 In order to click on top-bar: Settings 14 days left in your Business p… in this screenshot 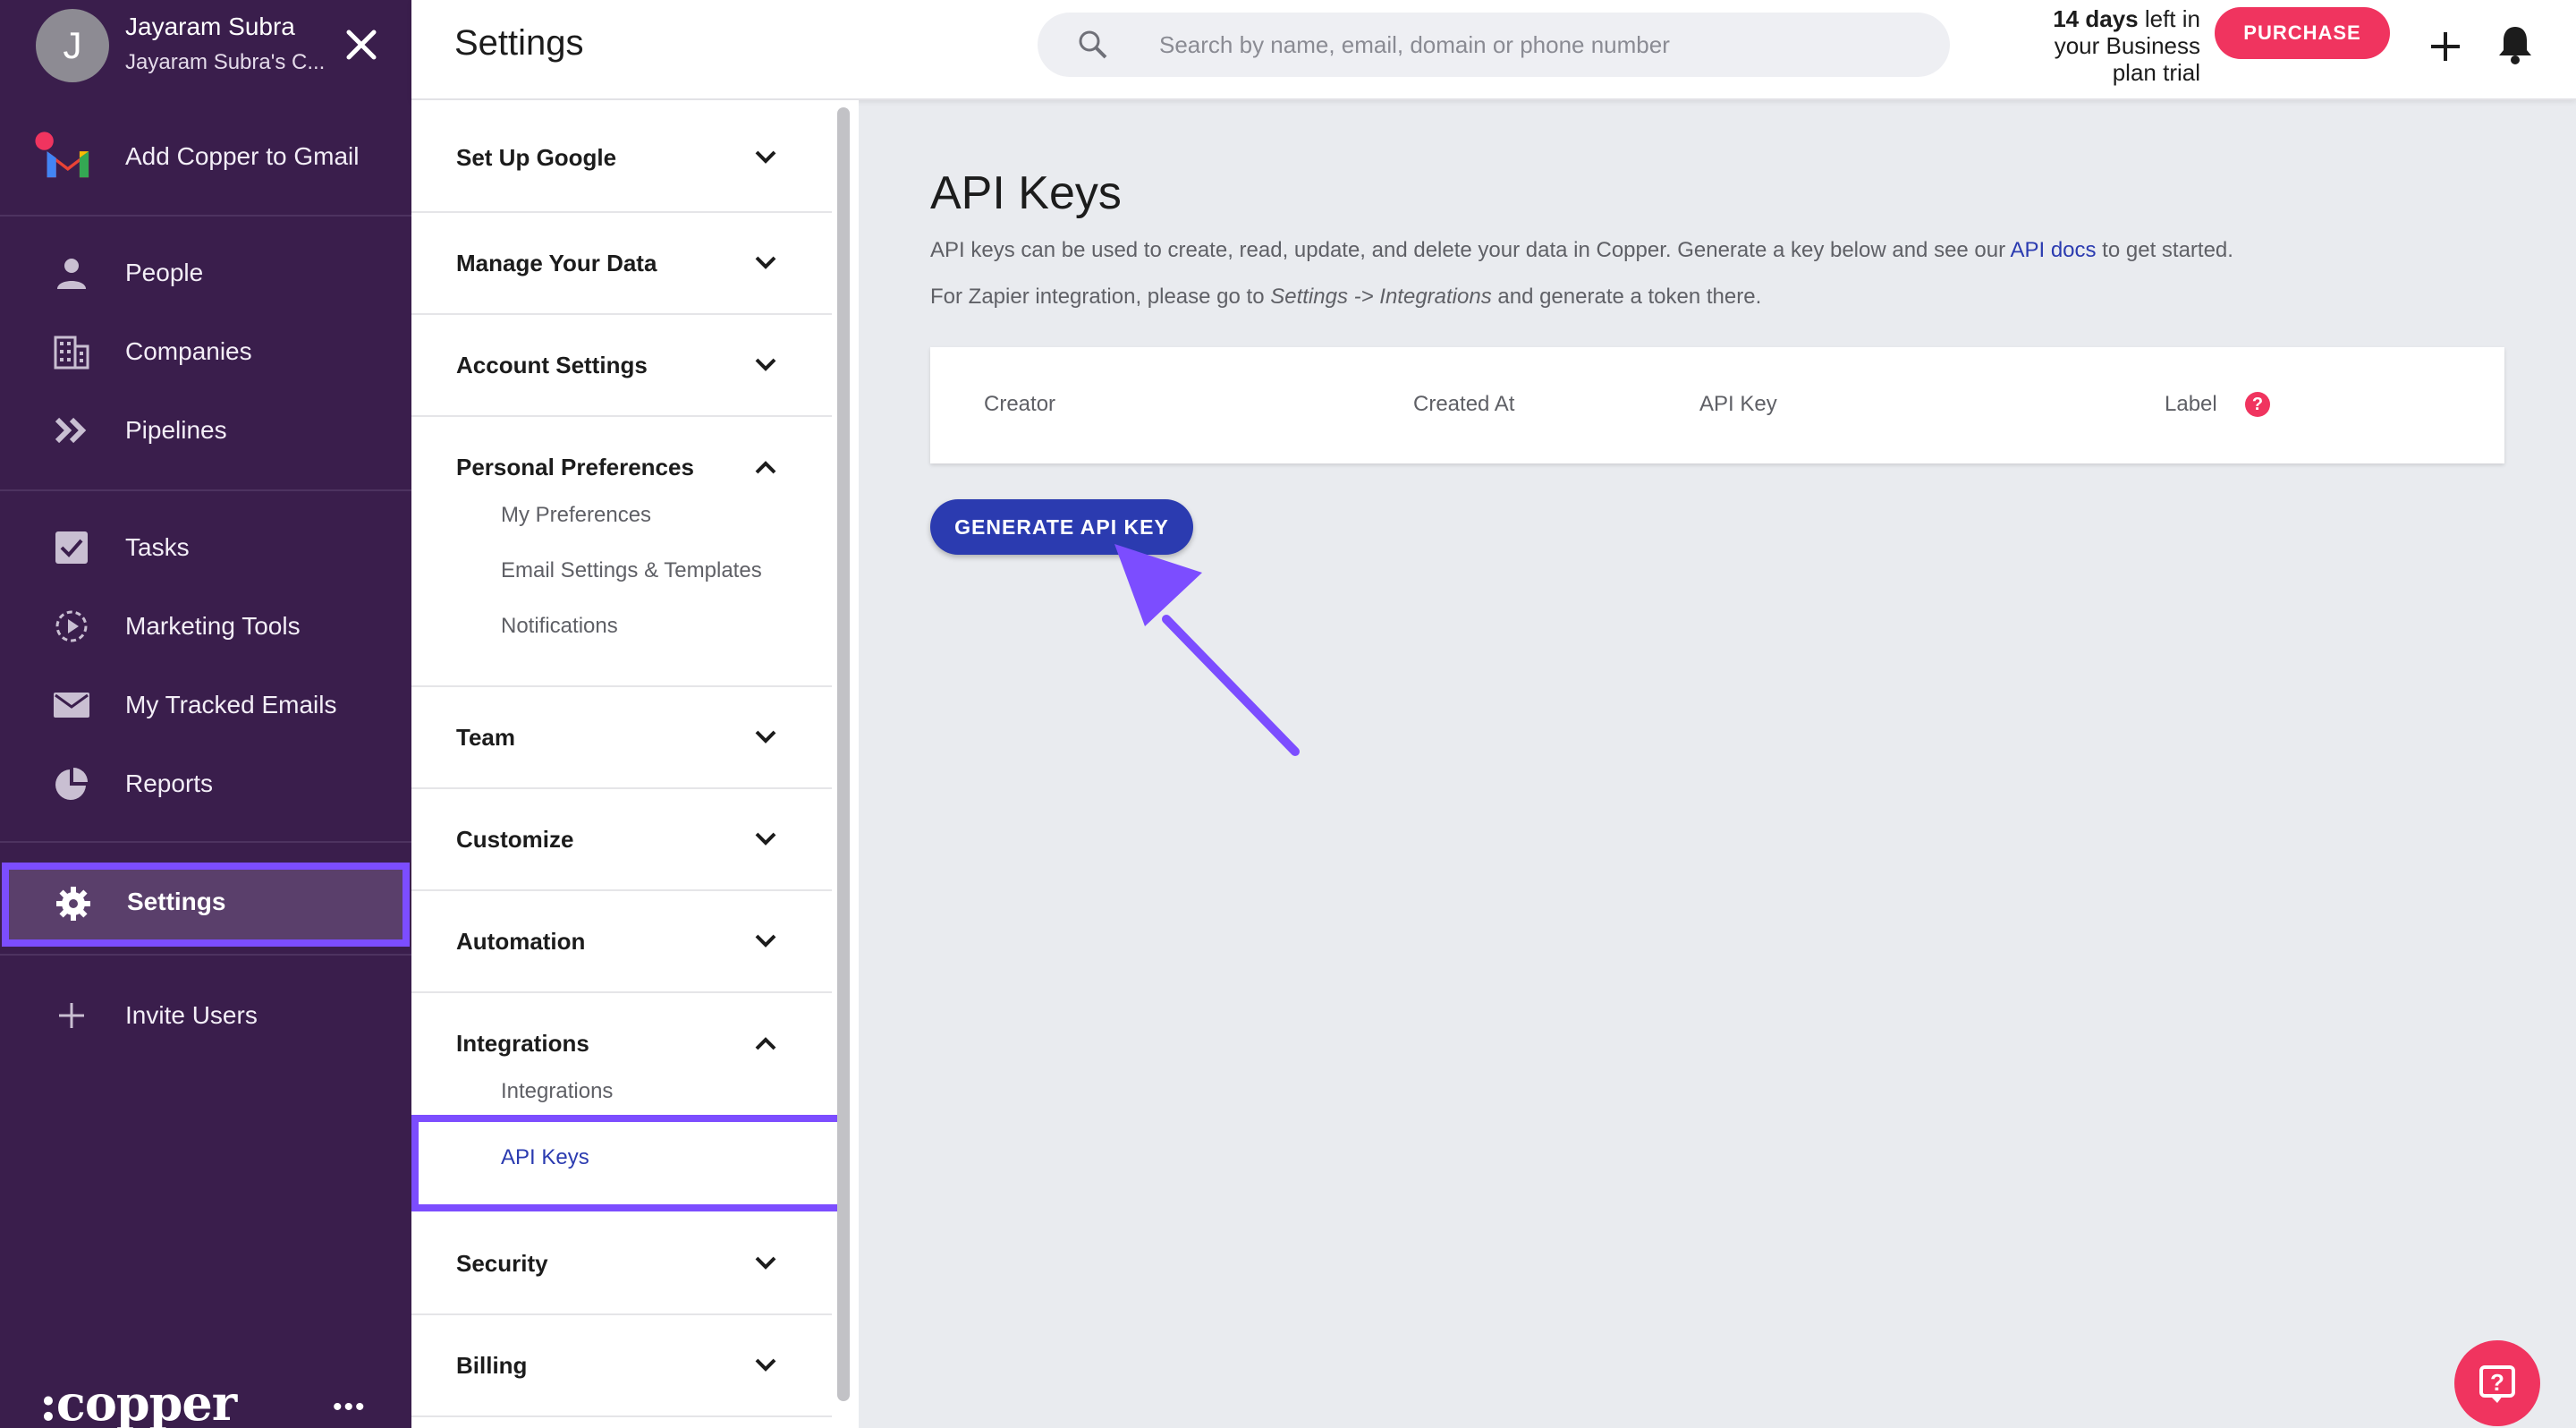, I will do `click(1493, 50)`.